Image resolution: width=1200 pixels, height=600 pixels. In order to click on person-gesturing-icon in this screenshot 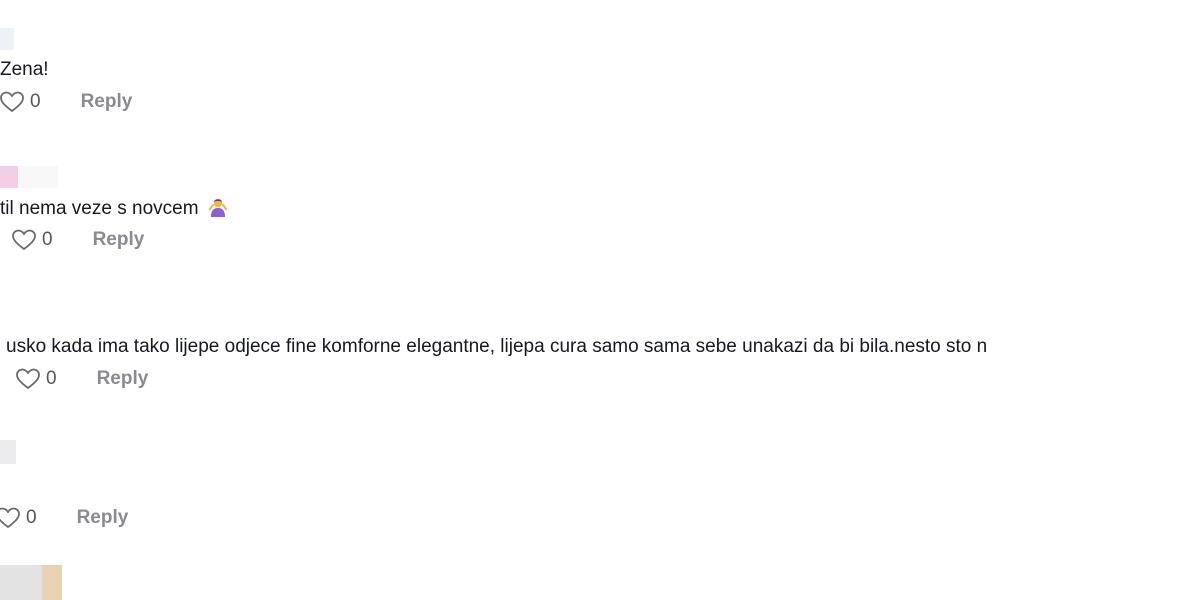, I will do `click(218, 210)`.